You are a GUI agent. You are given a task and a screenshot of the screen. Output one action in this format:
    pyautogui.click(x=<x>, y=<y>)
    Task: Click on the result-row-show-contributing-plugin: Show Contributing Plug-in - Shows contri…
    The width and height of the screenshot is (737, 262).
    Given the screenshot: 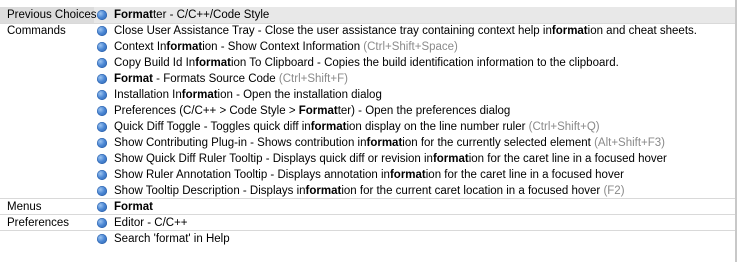 What is the action you would take?
    pyautogui.click(x=368, y=143)
    